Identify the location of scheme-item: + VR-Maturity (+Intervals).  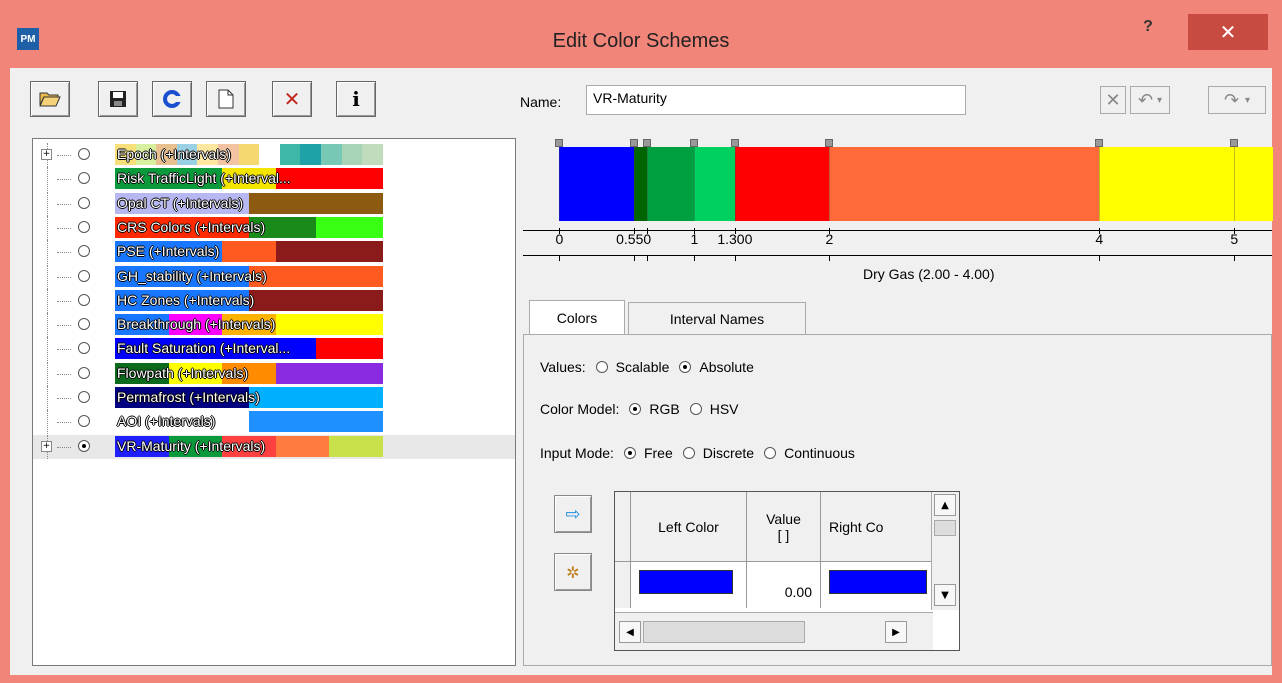
(274, 446).